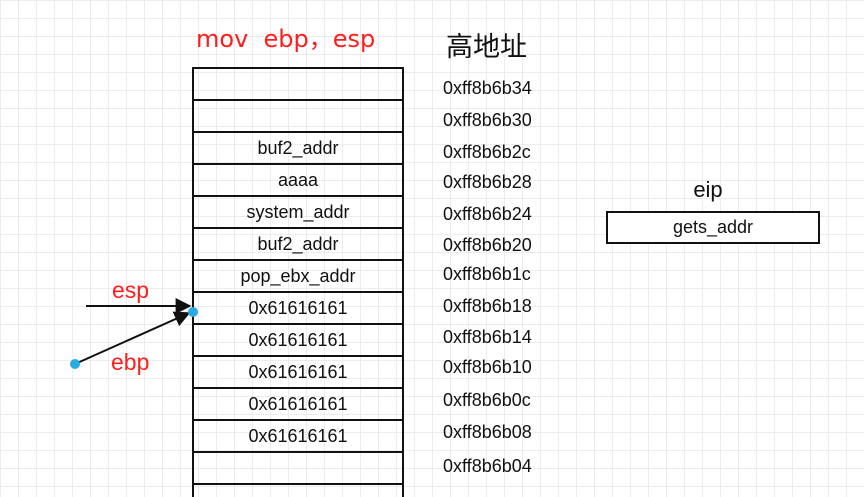  What do you see at coordinates (132, 338) in the screenshot?
I see `ebp-arrow` at bounding box center [132, 338].